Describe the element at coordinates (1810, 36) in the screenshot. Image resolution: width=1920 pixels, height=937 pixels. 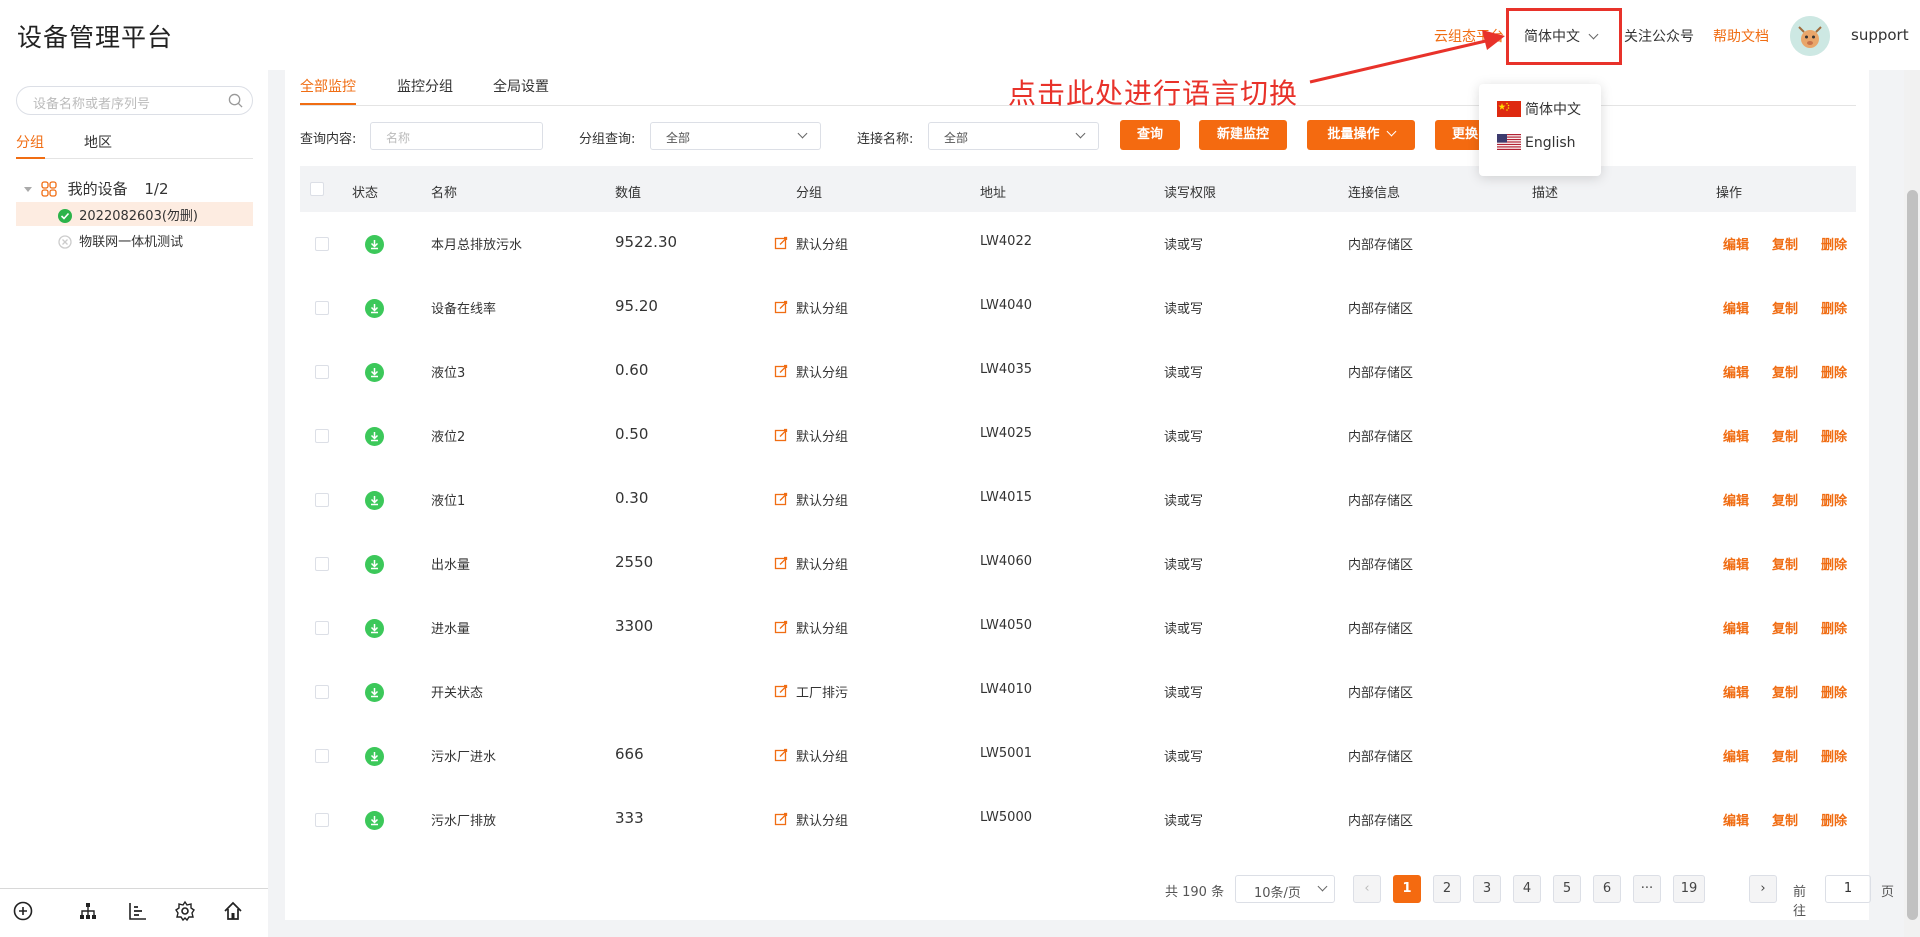
I see `avatar` at that location.